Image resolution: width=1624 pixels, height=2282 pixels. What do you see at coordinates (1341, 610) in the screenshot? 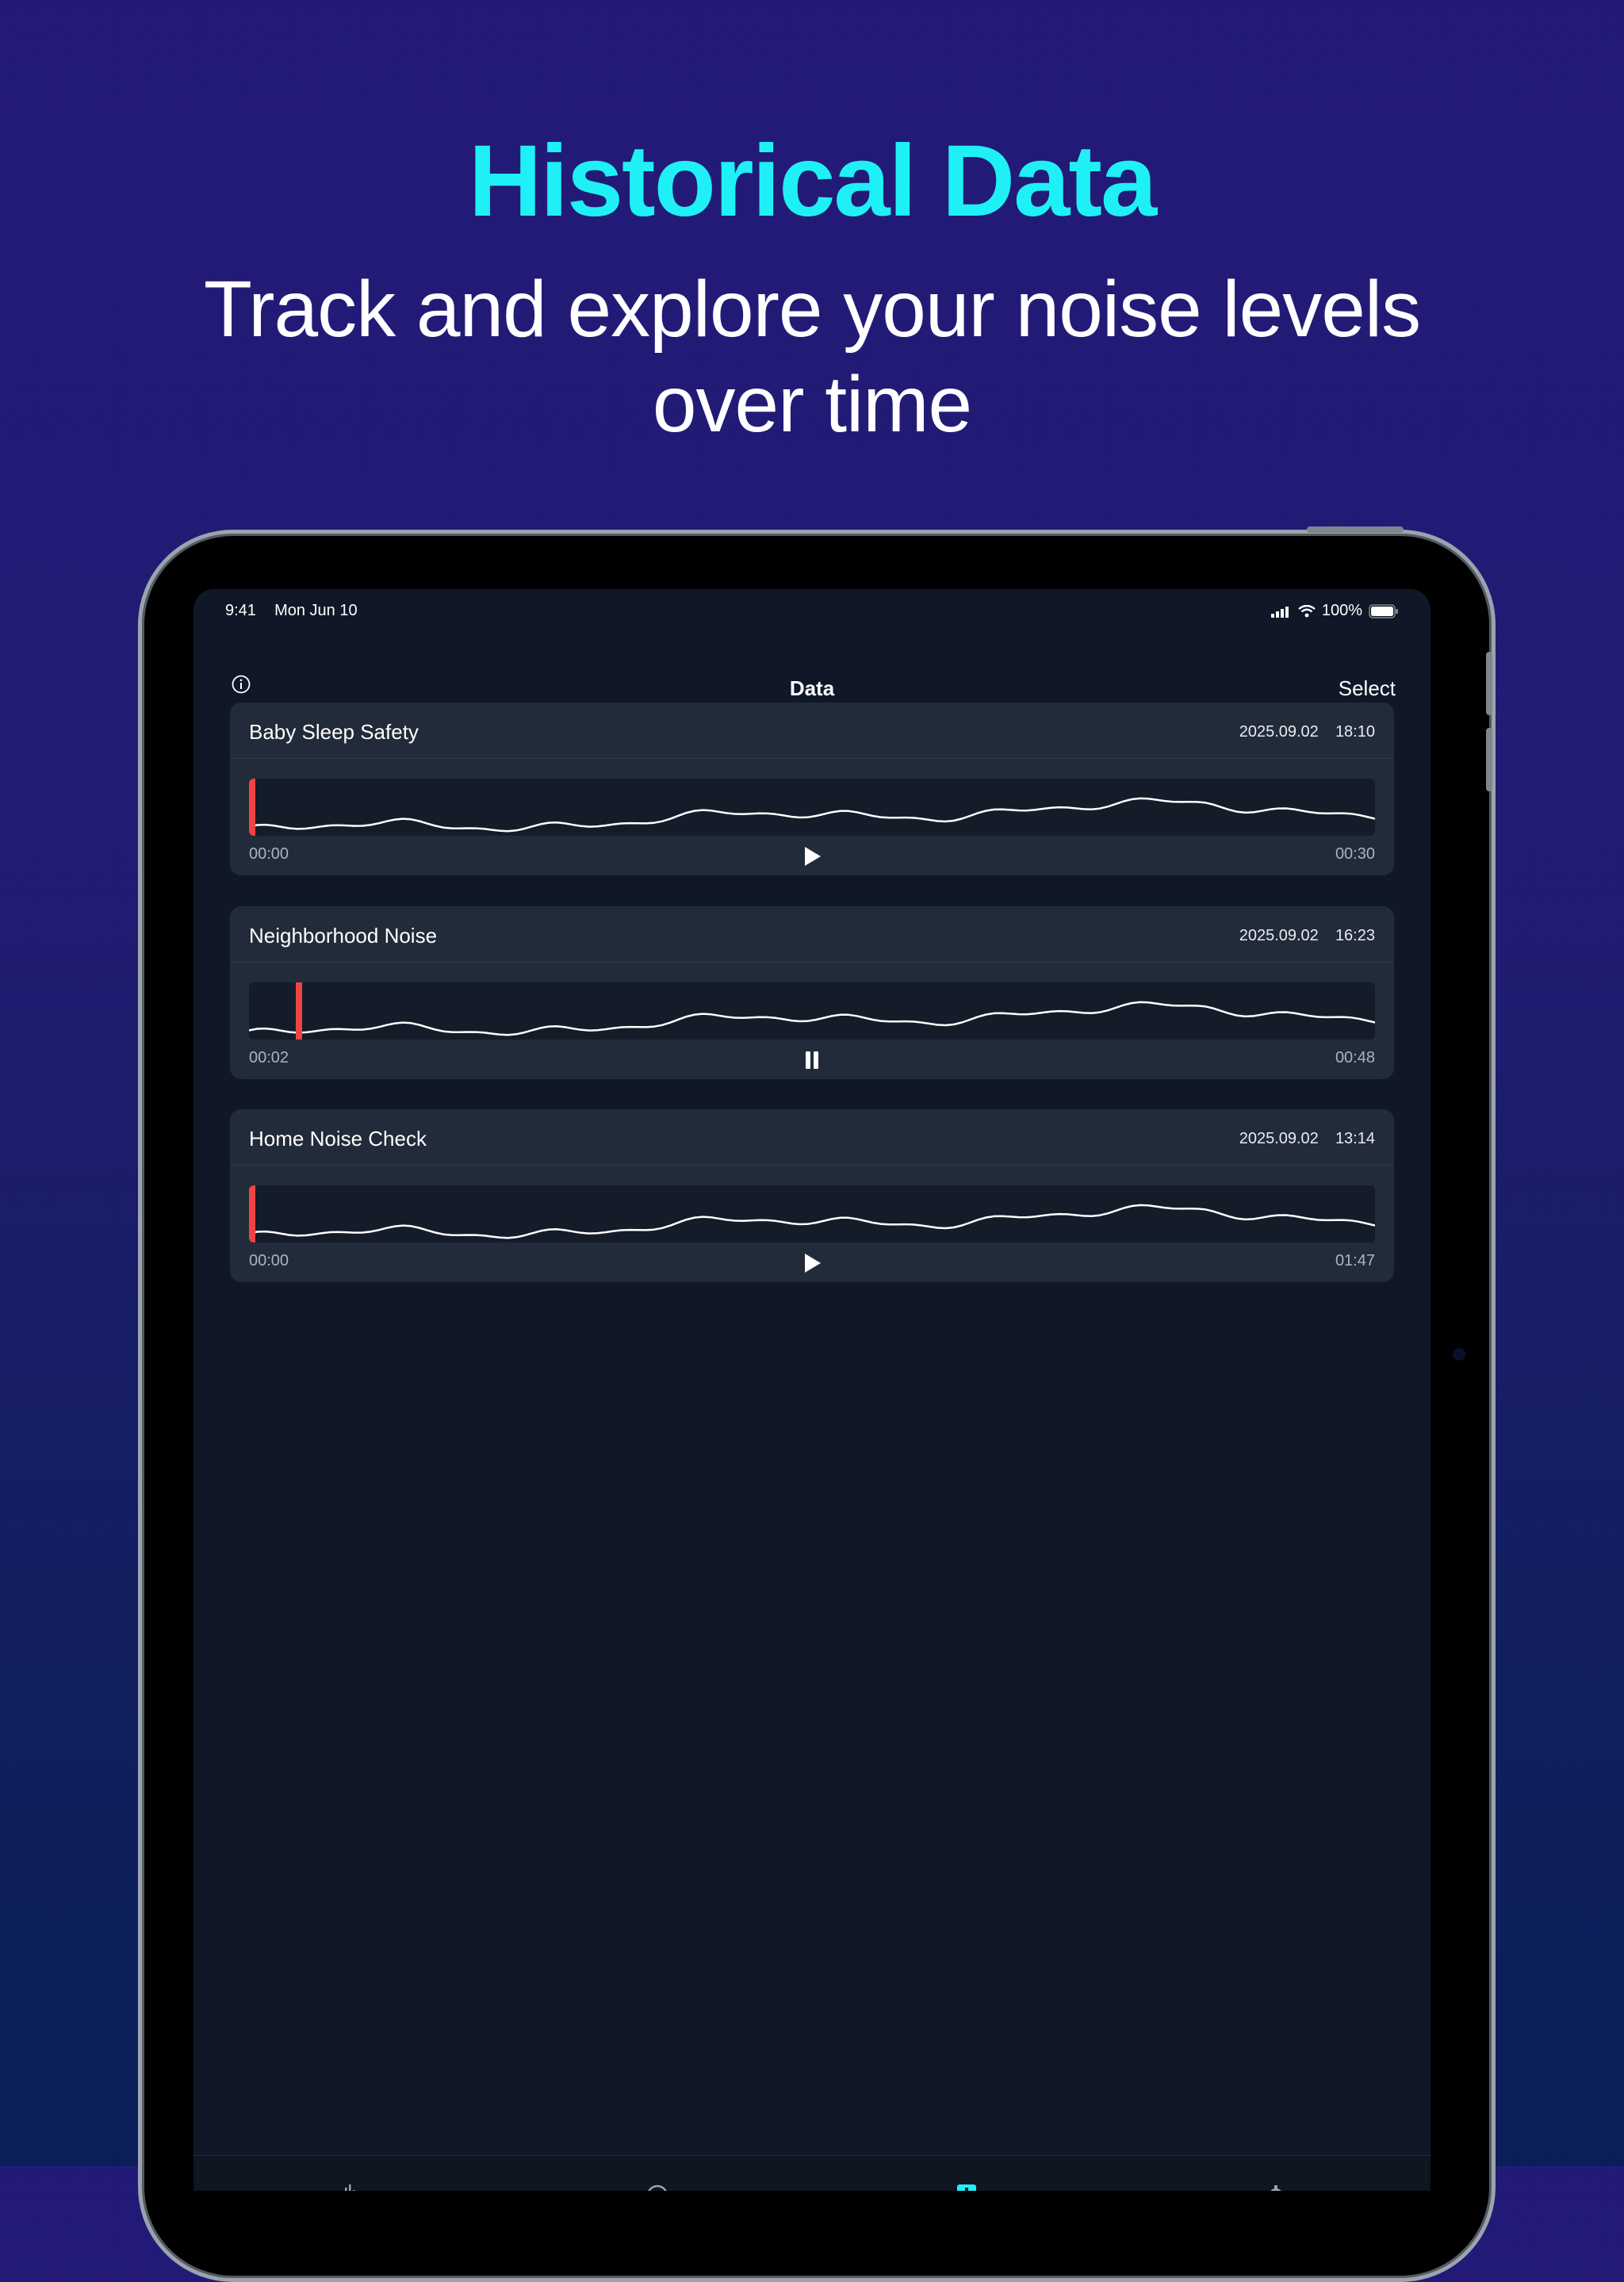
I see `battery-percent: 100%` at bounding box center [1341, 610].